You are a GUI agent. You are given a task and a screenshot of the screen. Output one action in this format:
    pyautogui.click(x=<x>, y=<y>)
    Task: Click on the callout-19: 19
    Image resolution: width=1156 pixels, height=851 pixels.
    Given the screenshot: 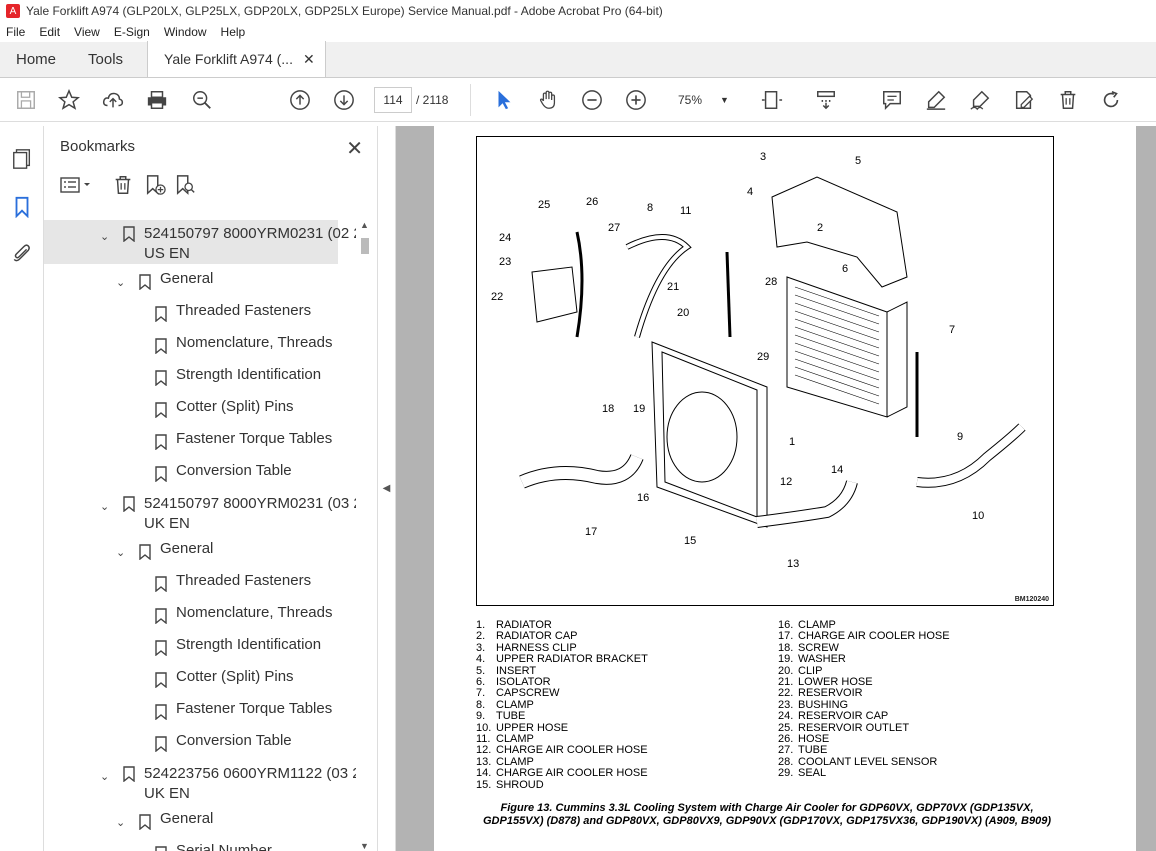 What is the action you would take?
    pyautogui.click(x=639, y=409)
    